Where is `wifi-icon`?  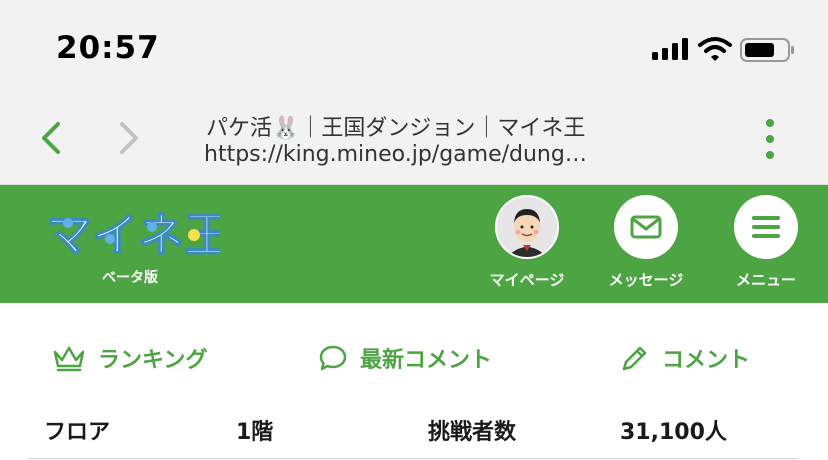
wifi-icon is located at coordinates (715, 49).